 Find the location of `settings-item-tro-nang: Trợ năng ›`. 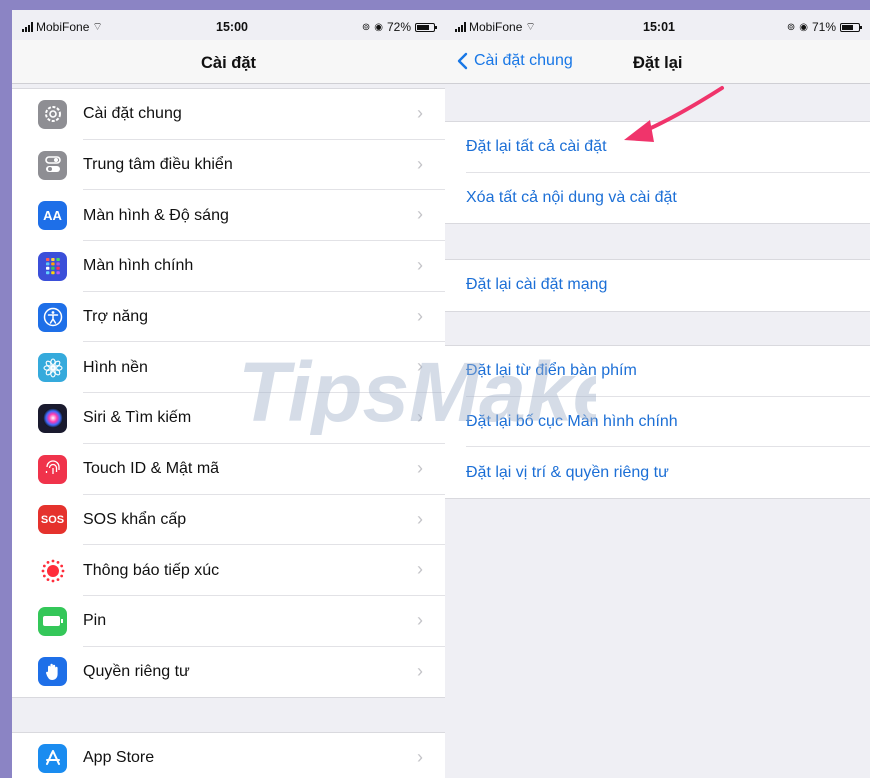

settings-item-tro-nang: Trợ năng › is located at coordinates (228, 317).